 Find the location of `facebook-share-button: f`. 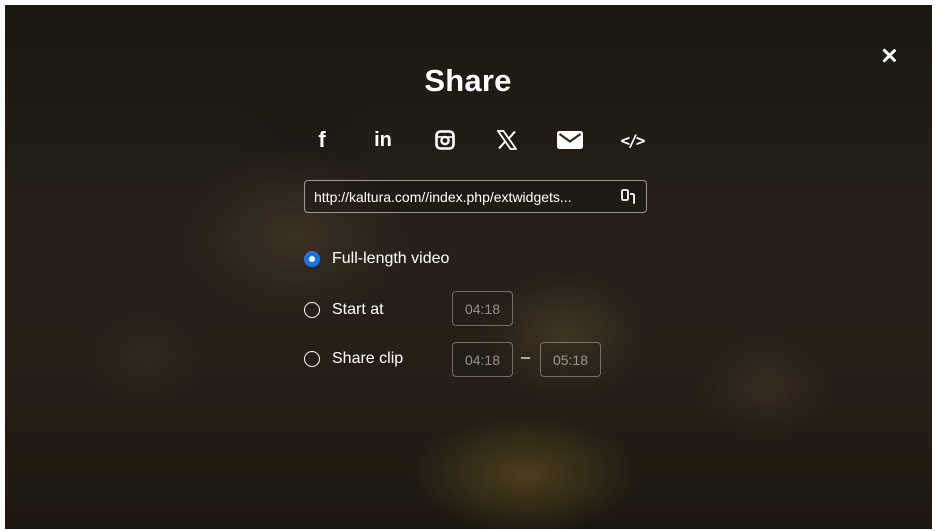

facebook-share-button: f is located at coordinates (322, 140).